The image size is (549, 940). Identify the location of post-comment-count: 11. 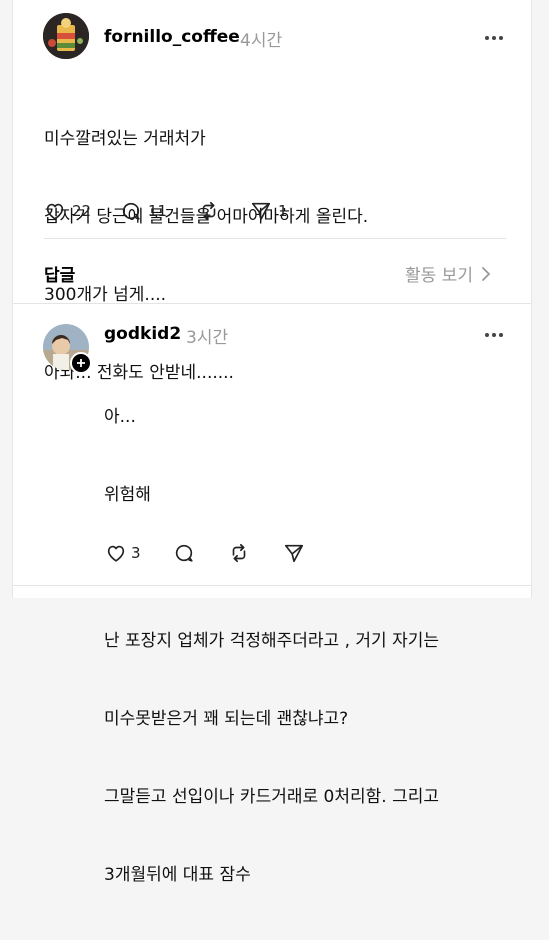
(158, 211).